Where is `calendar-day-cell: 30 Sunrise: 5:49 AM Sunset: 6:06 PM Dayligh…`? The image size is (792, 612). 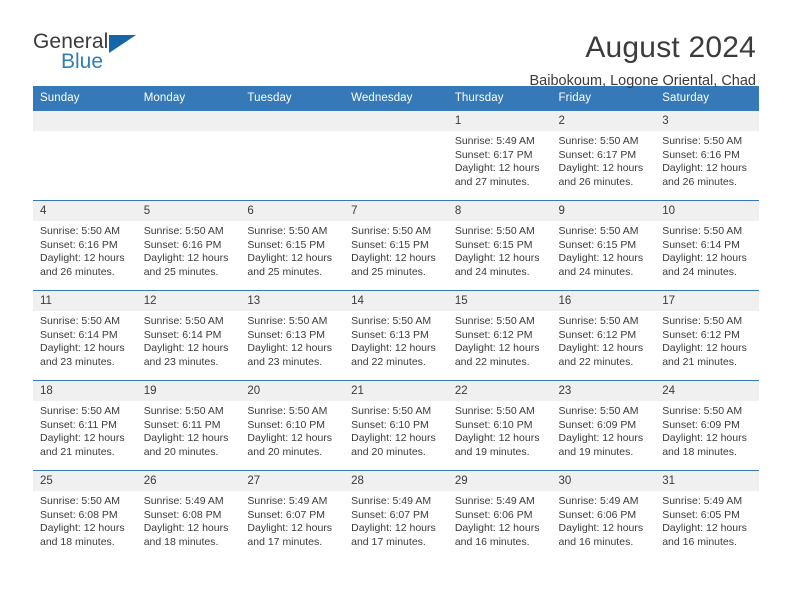 calendar-day-cell: 30 Sunrise: 5:49 AM Sunset: 6:06 PM Dayligh… is located at coordinates (603, 515).